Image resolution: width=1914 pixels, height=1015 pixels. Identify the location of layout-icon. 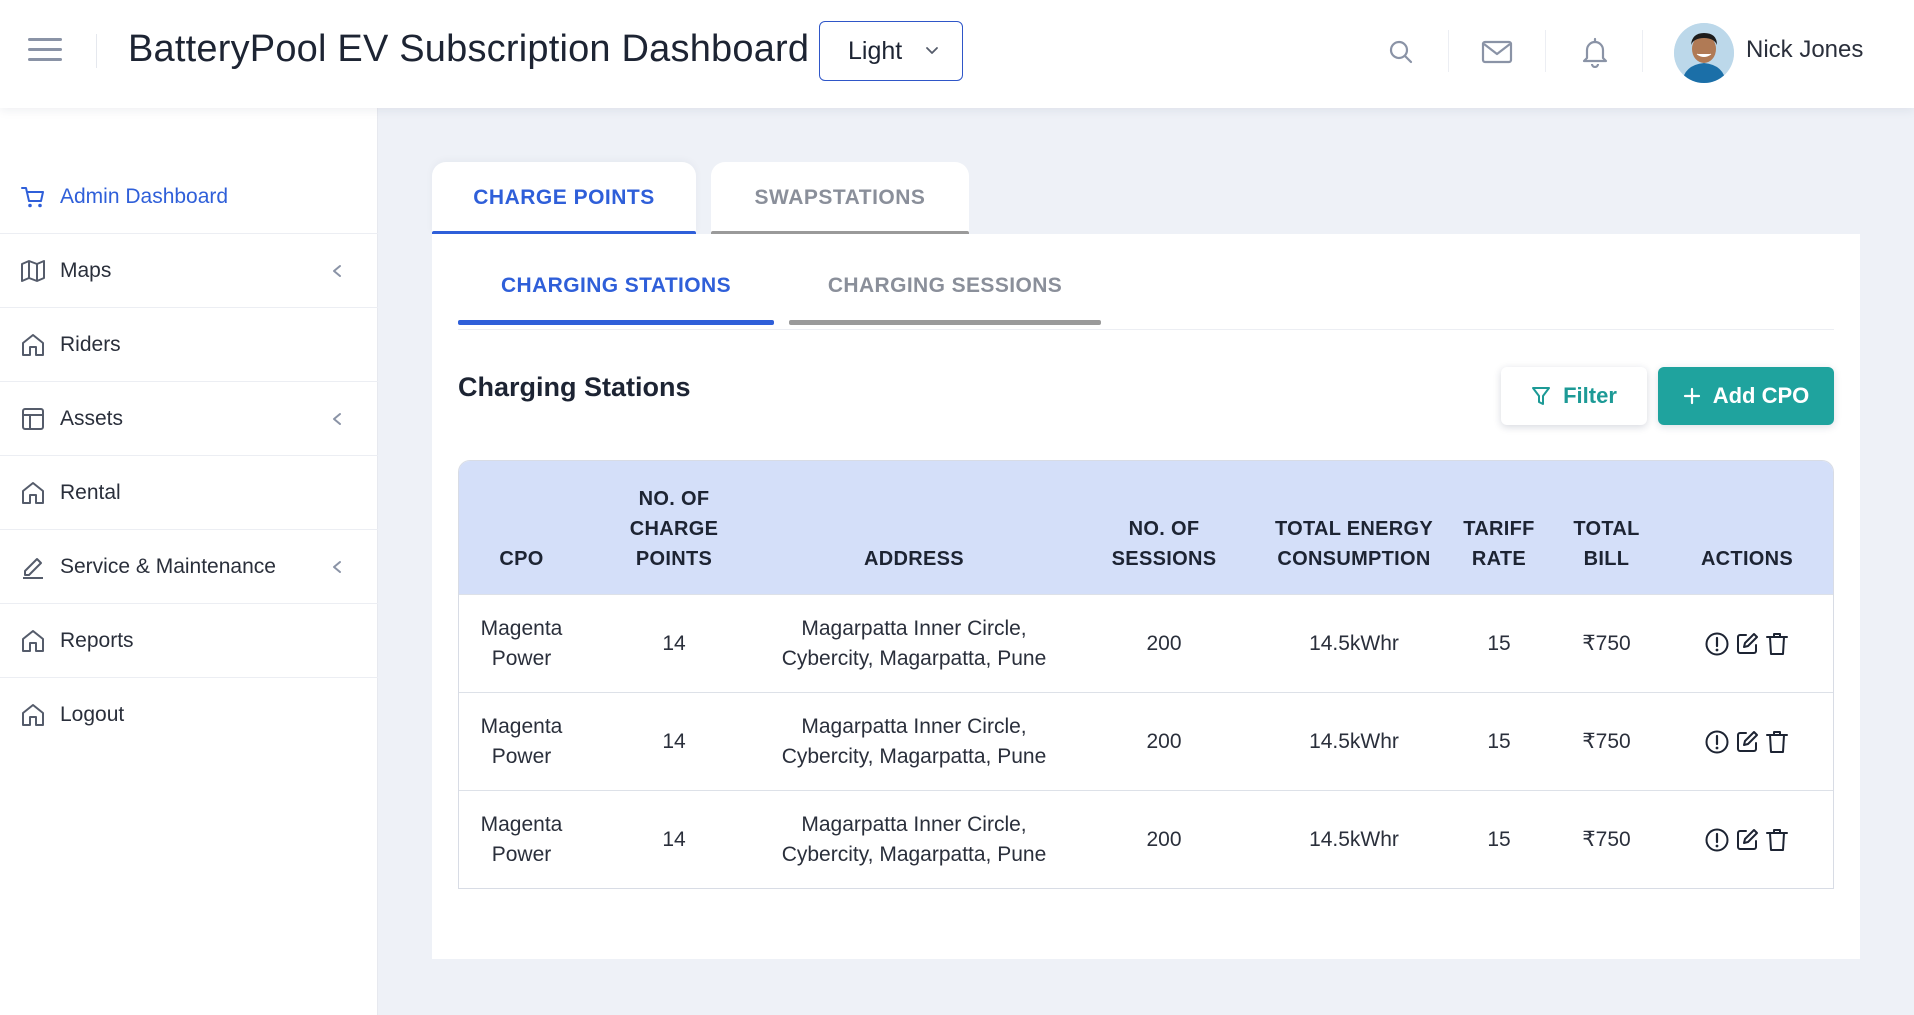
(33, 419).